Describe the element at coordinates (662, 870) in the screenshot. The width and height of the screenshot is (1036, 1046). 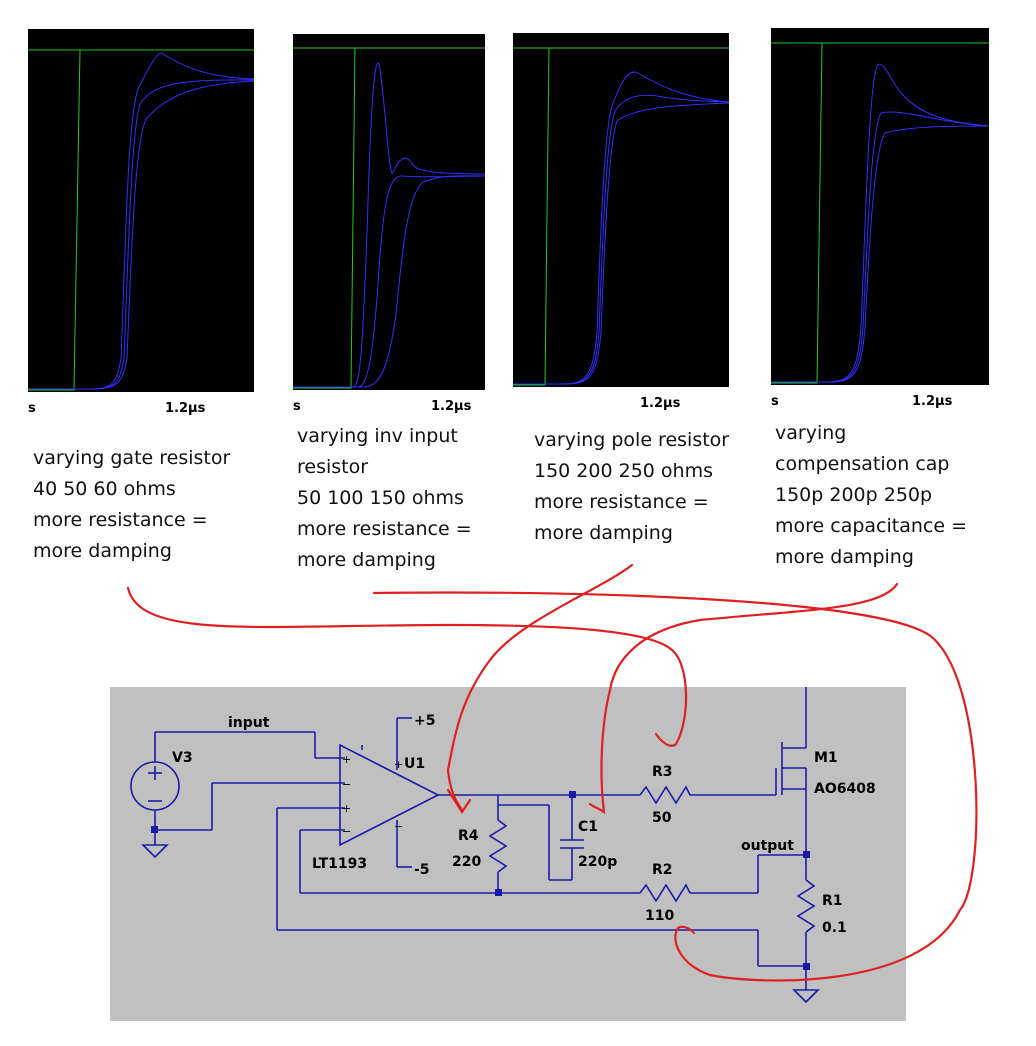
I see `label-r2: R2` at that location.